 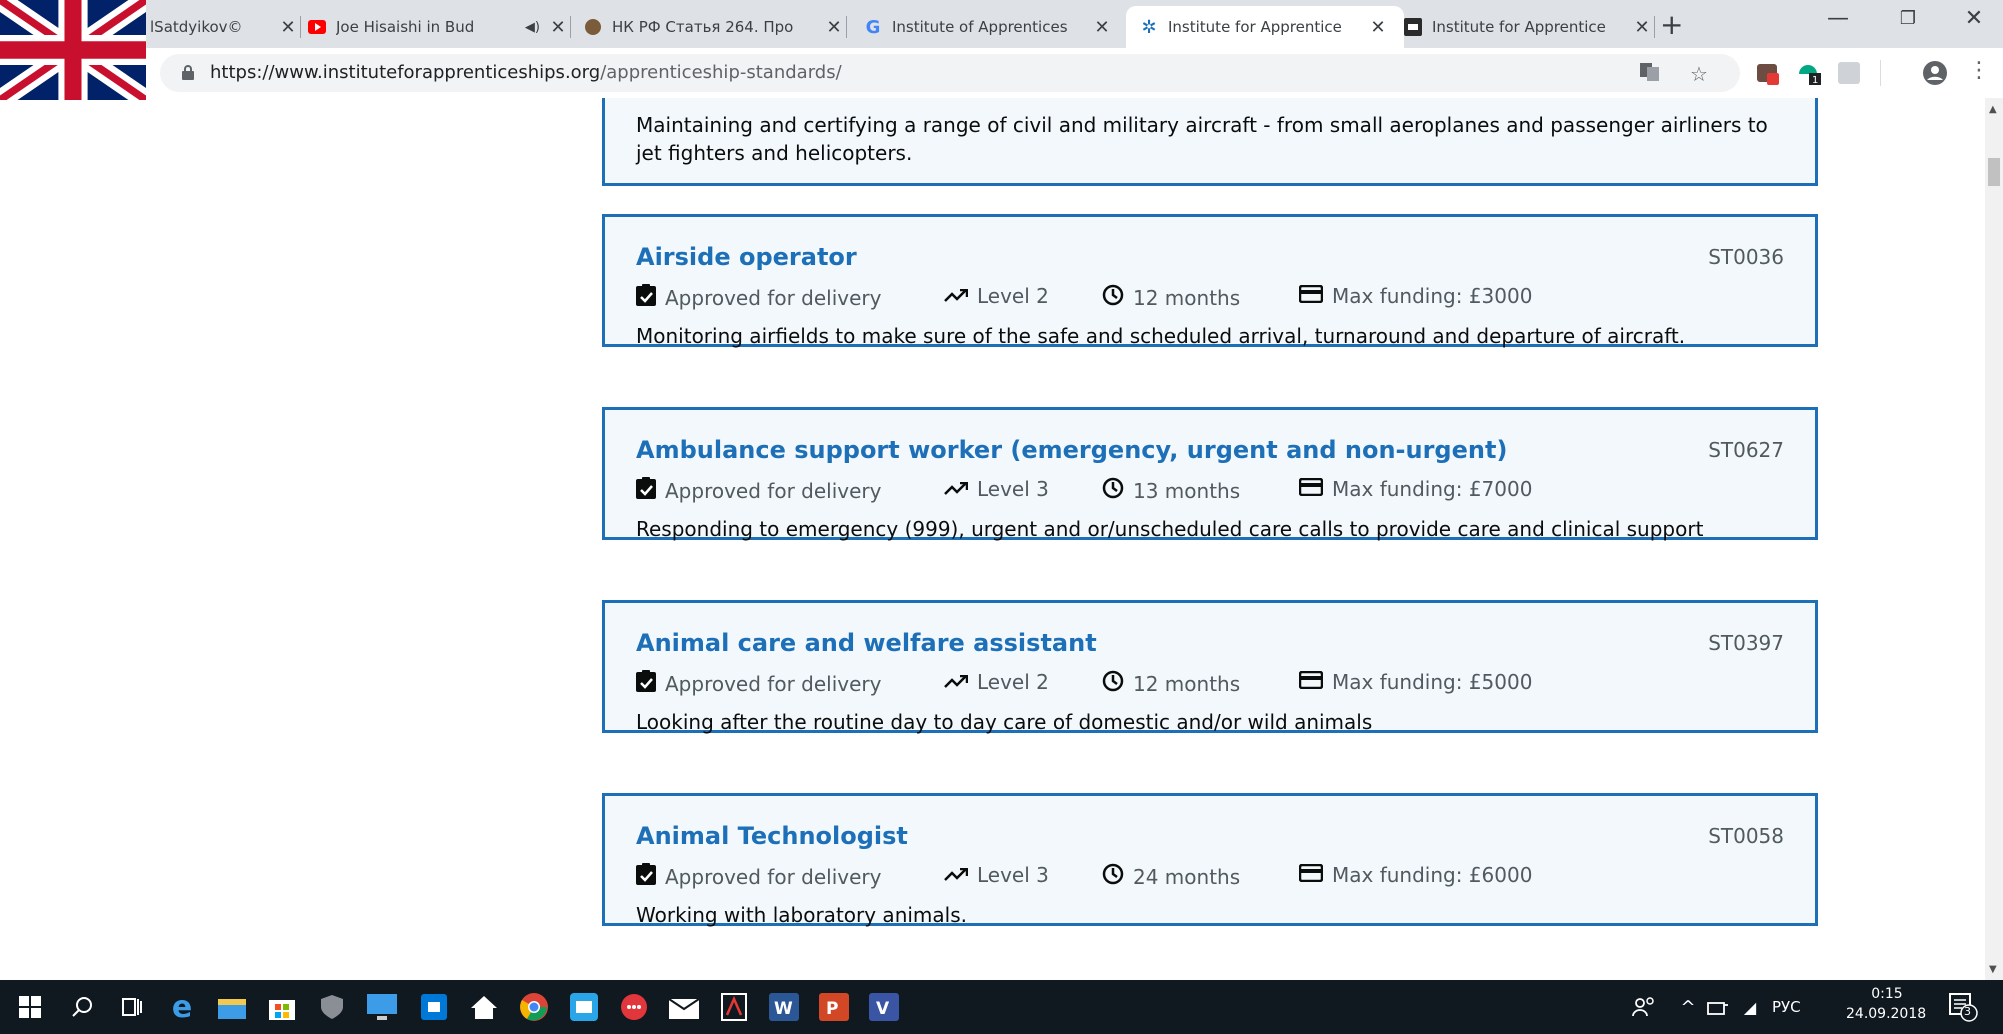 I want to click on visio-icon: V, so click(x=884, y=1007).